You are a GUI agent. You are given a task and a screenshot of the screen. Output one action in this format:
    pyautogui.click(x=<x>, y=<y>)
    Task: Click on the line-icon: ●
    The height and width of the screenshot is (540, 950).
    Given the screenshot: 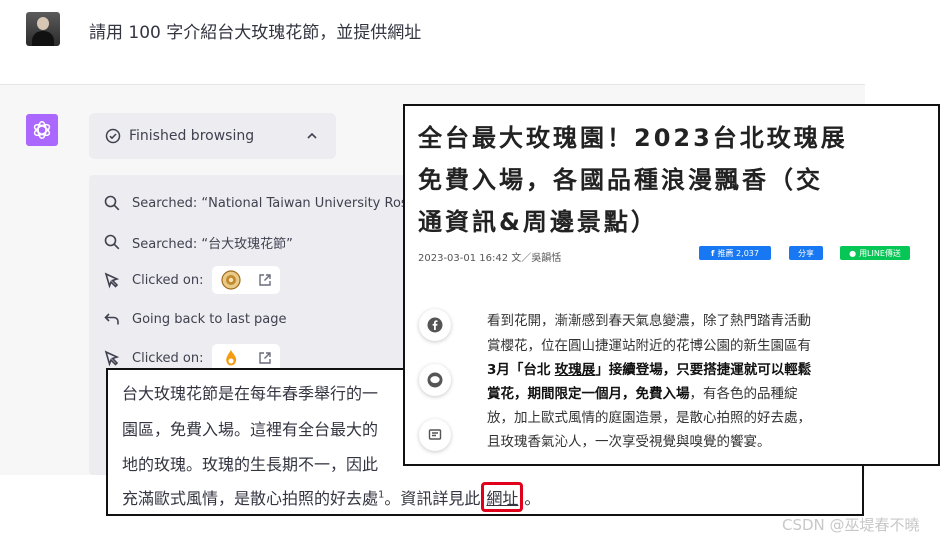 What is the action you would take?
    pyautogui.click(x=853, y=253)
    